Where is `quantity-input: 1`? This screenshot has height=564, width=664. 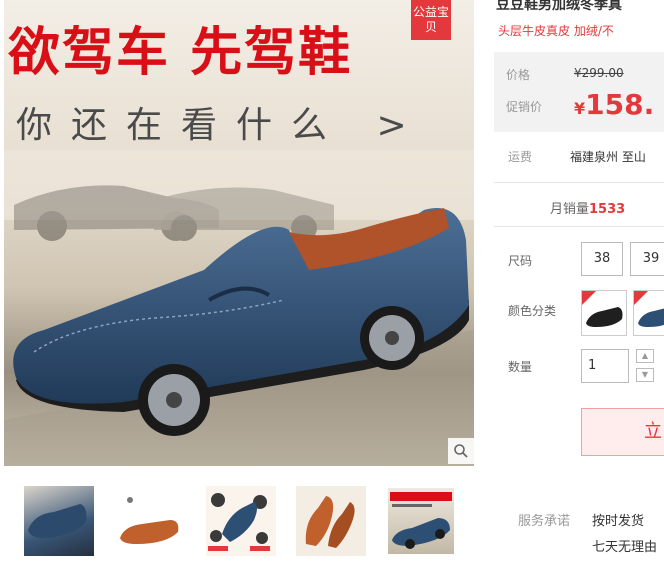 quantity-input: 1 is located at coordinates (605, 366).